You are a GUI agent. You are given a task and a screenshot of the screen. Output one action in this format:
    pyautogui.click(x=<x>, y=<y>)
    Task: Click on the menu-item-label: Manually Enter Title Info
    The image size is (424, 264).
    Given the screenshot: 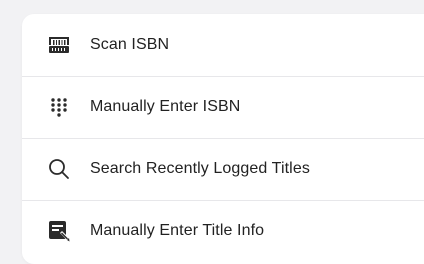 What is the action you would take?
    pyautogui.click(x=177, y=230)
    